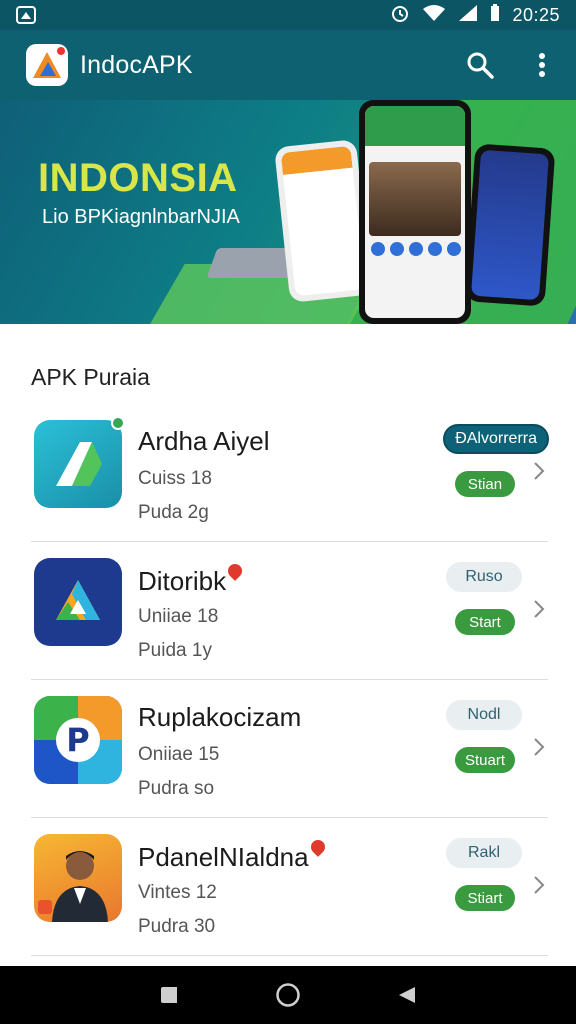 The height and width of the screenshot is (1024, 576). I want to click on alarm-icon, so click(400, 15).